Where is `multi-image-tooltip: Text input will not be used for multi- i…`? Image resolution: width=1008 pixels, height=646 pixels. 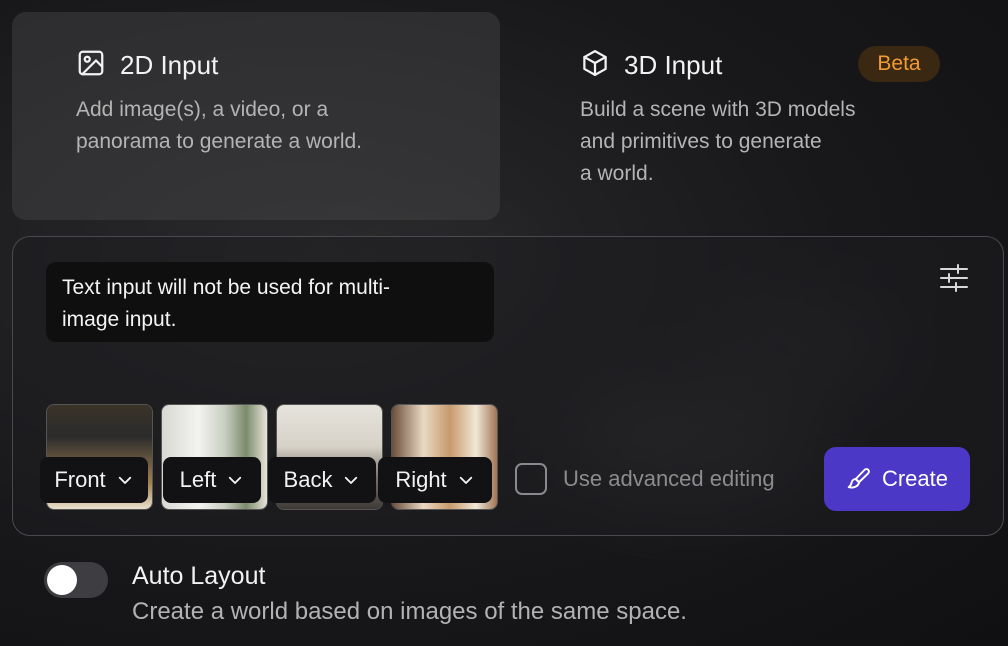
multi-image-tooltip: Text input will not be used for multi- i… is located at coordinates (270, 302).